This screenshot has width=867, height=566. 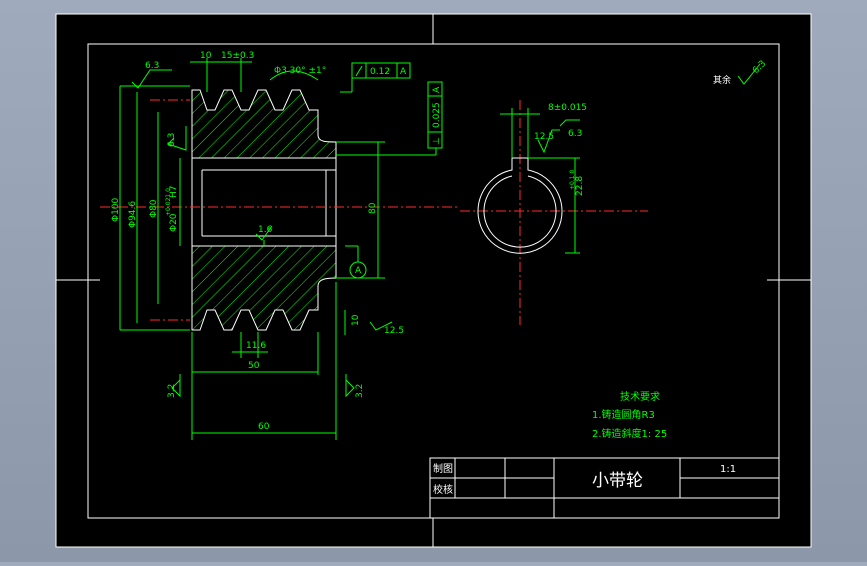 What do you see at coordinates (580, 186) in the screenshot?
I see `dim-key-depth: 22.8` at bounding box center [580, 186].